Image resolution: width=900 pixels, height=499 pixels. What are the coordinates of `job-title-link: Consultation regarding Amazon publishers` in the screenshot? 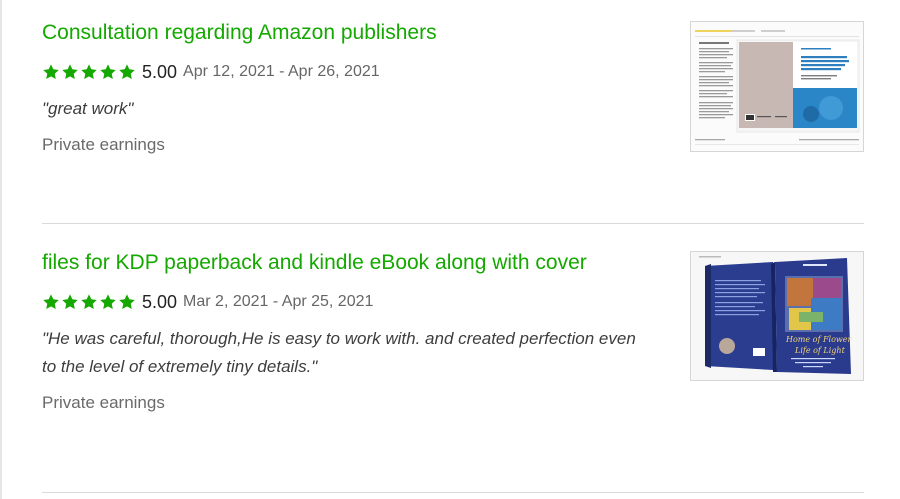 It's located at (327, 33).